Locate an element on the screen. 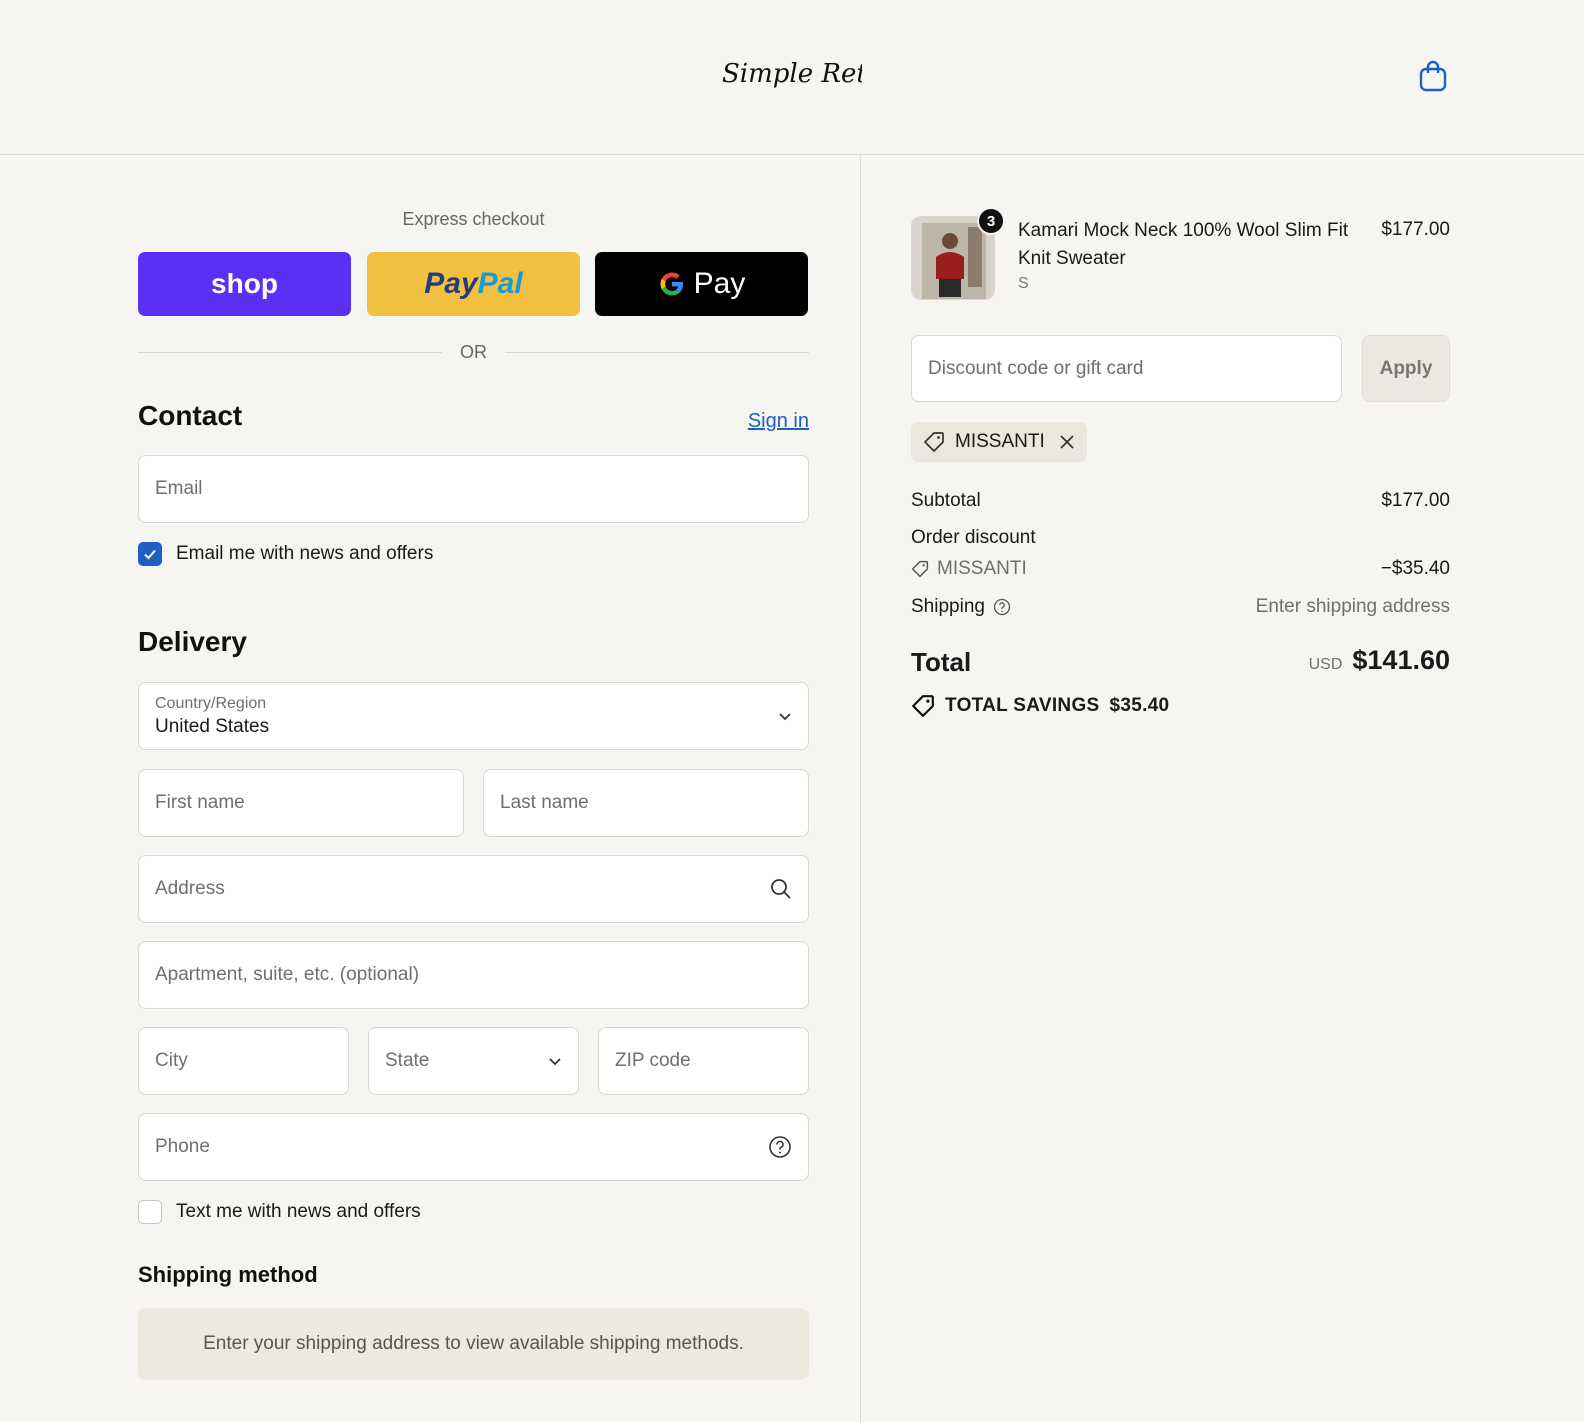 This screenshot has height=1422, width=1584. shipping-method-heading: Shipping method is located at coordinates (228, 1274).